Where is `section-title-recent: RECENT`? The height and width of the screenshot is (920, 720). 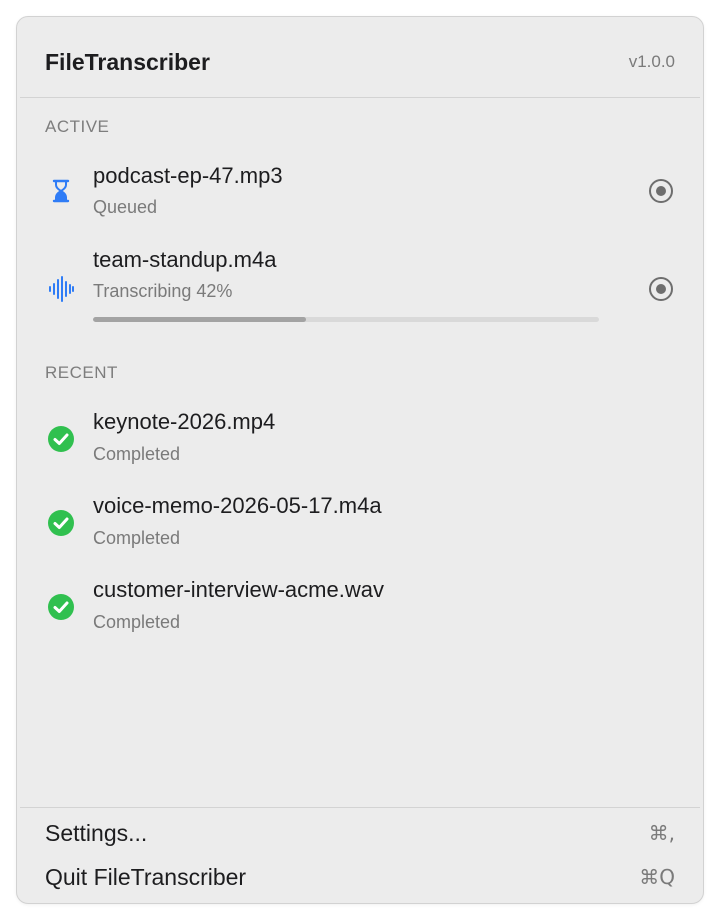
section-title-recent: RECENT is located at coordinates (81, 372).